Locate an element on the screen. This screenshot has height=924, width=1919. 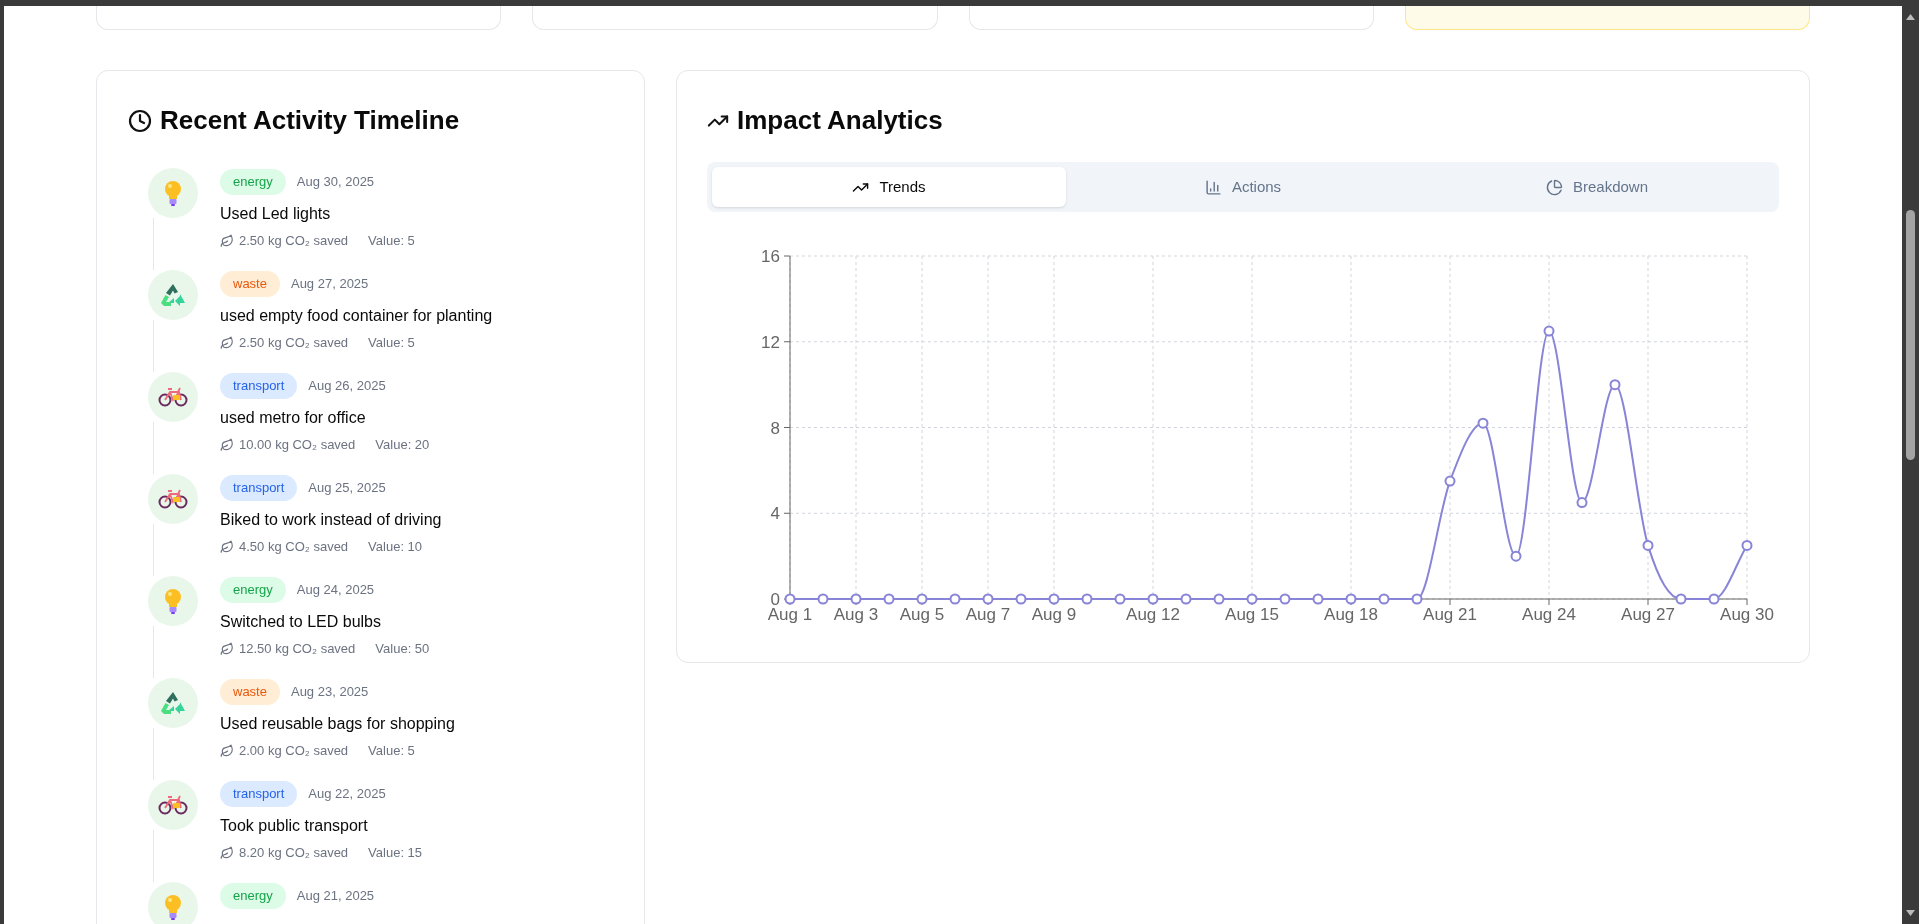
activity-title: Used Led lights is located at coordinates (276, 214).